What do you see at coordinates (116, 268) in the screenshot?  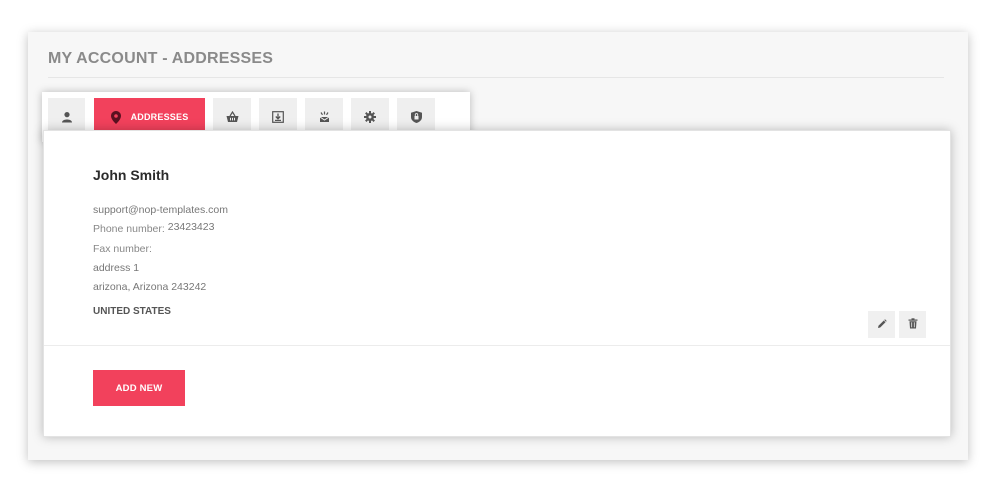 I see `address-line1: address 1` at bounding box center [116, 268].